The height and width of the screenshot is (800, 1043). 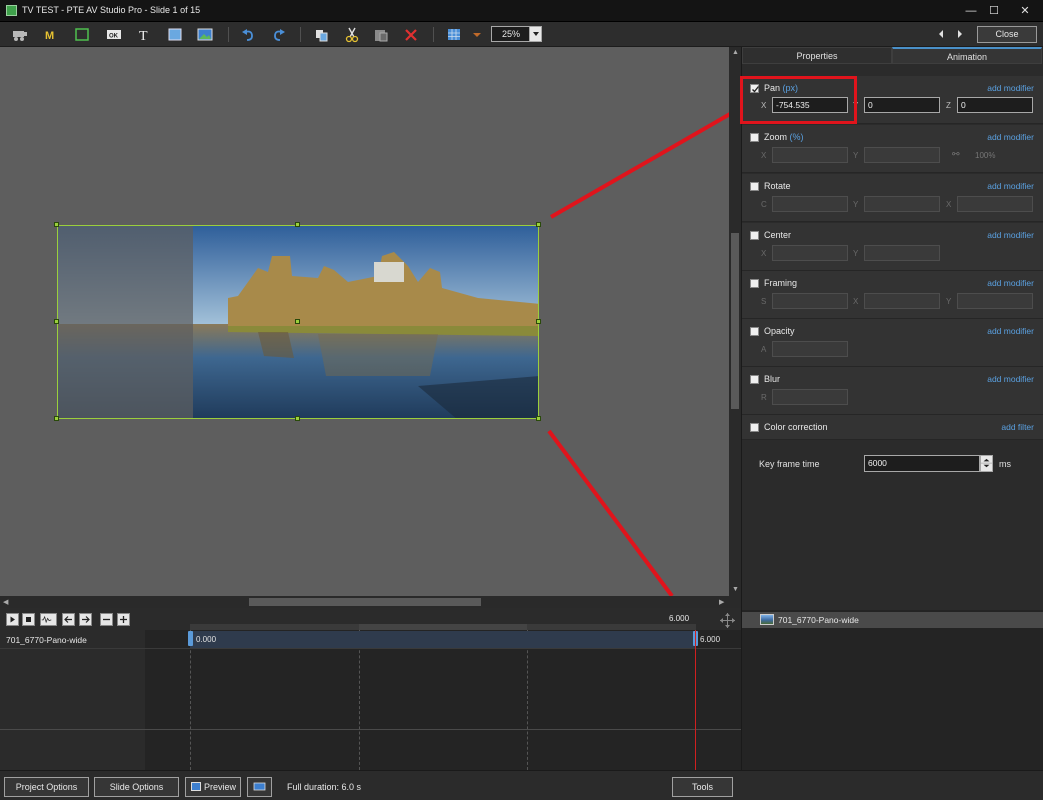 I want to click on previous-slide-icon, so click(x=941, y=34).